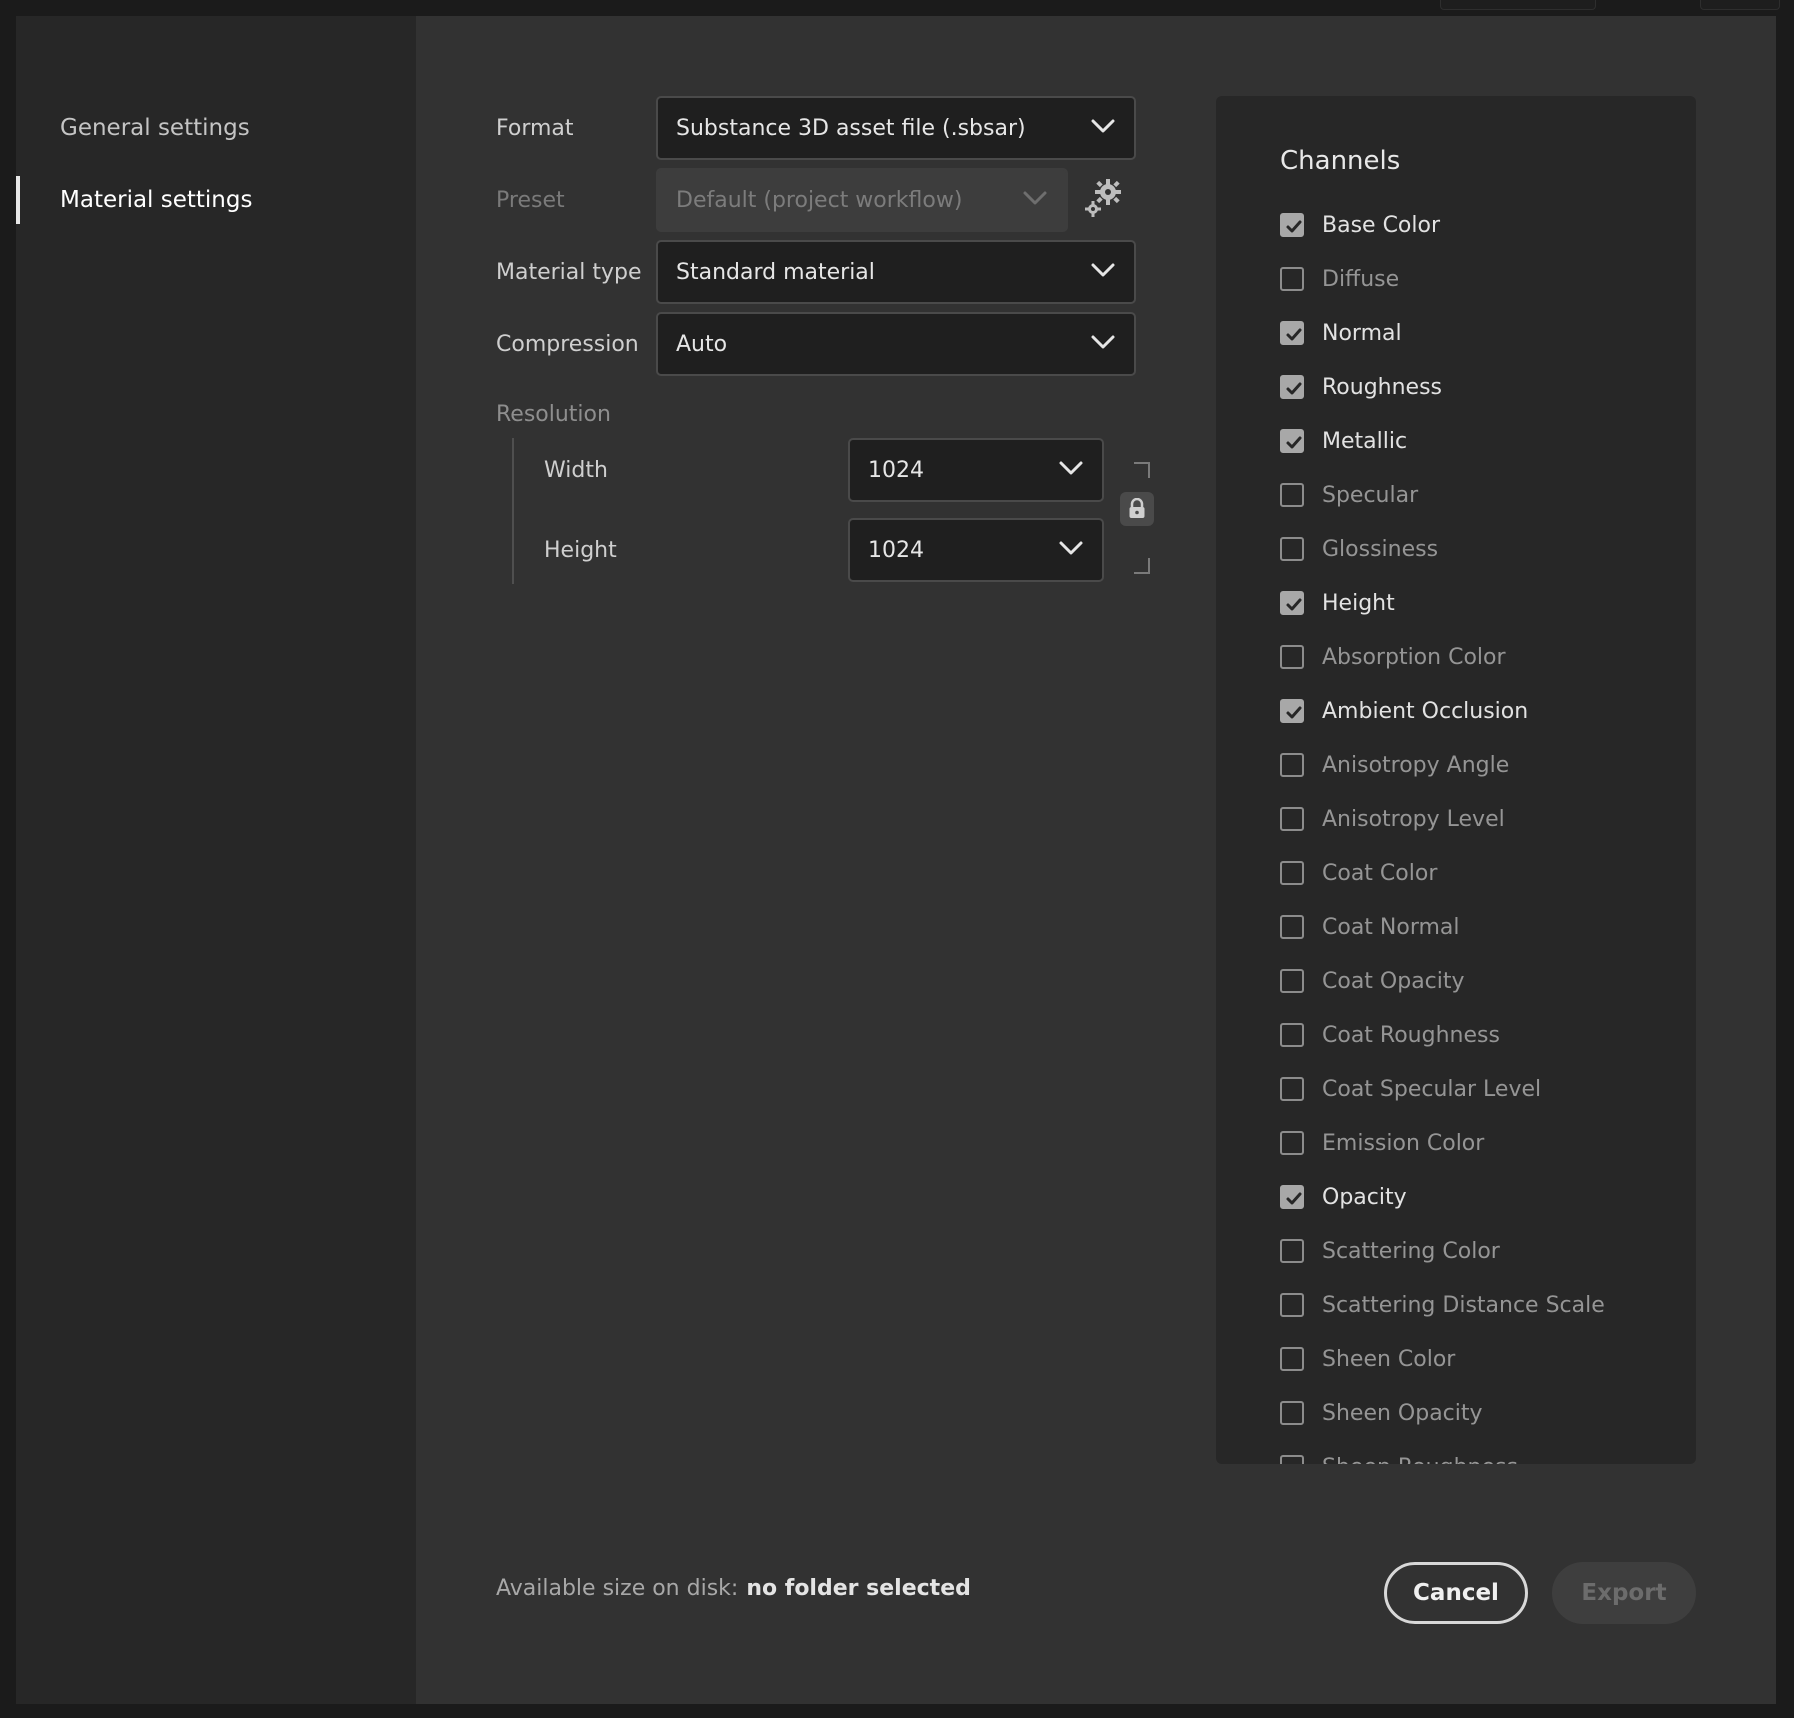 The width and height of the screenshot is (1794, 1718). What do you see at coordinates (1402, 1413) in the screenshot?
I see `channel-label: Sheen Opacity` at bounding box center [1402, 1413].